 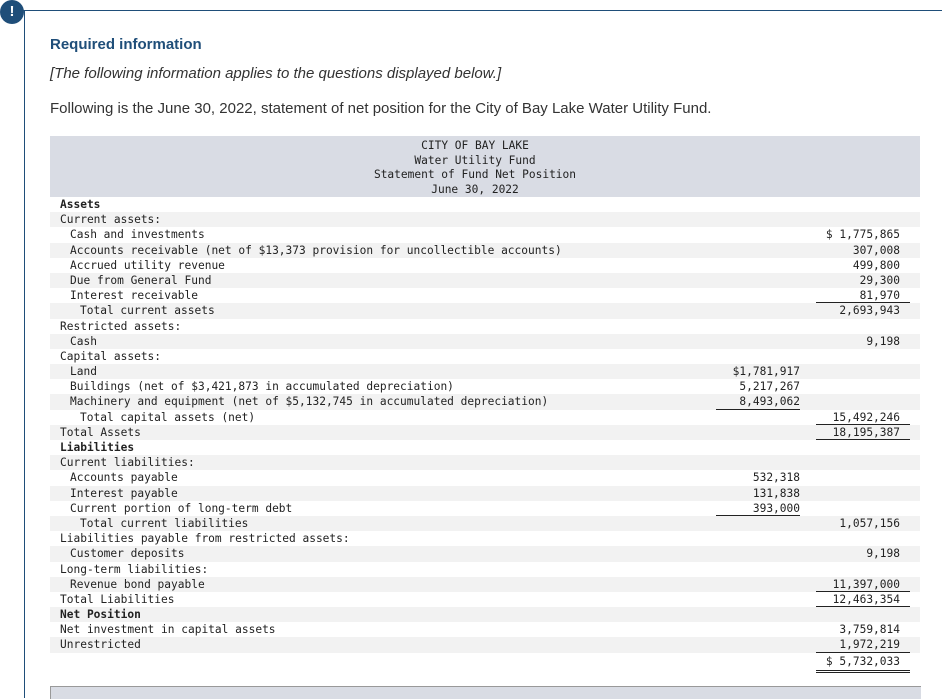 I want to click on amount-column-2: 18,195,387, so click(x=866, y=432).